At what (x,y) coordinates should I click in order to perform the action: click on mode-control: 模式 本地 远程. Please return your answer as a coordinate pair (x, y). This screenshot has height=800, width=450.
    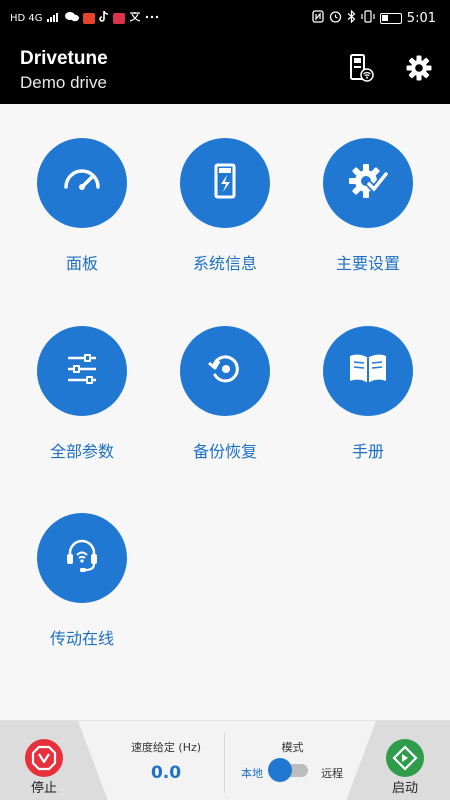
    Looking at the image, I should click on (292, 760).